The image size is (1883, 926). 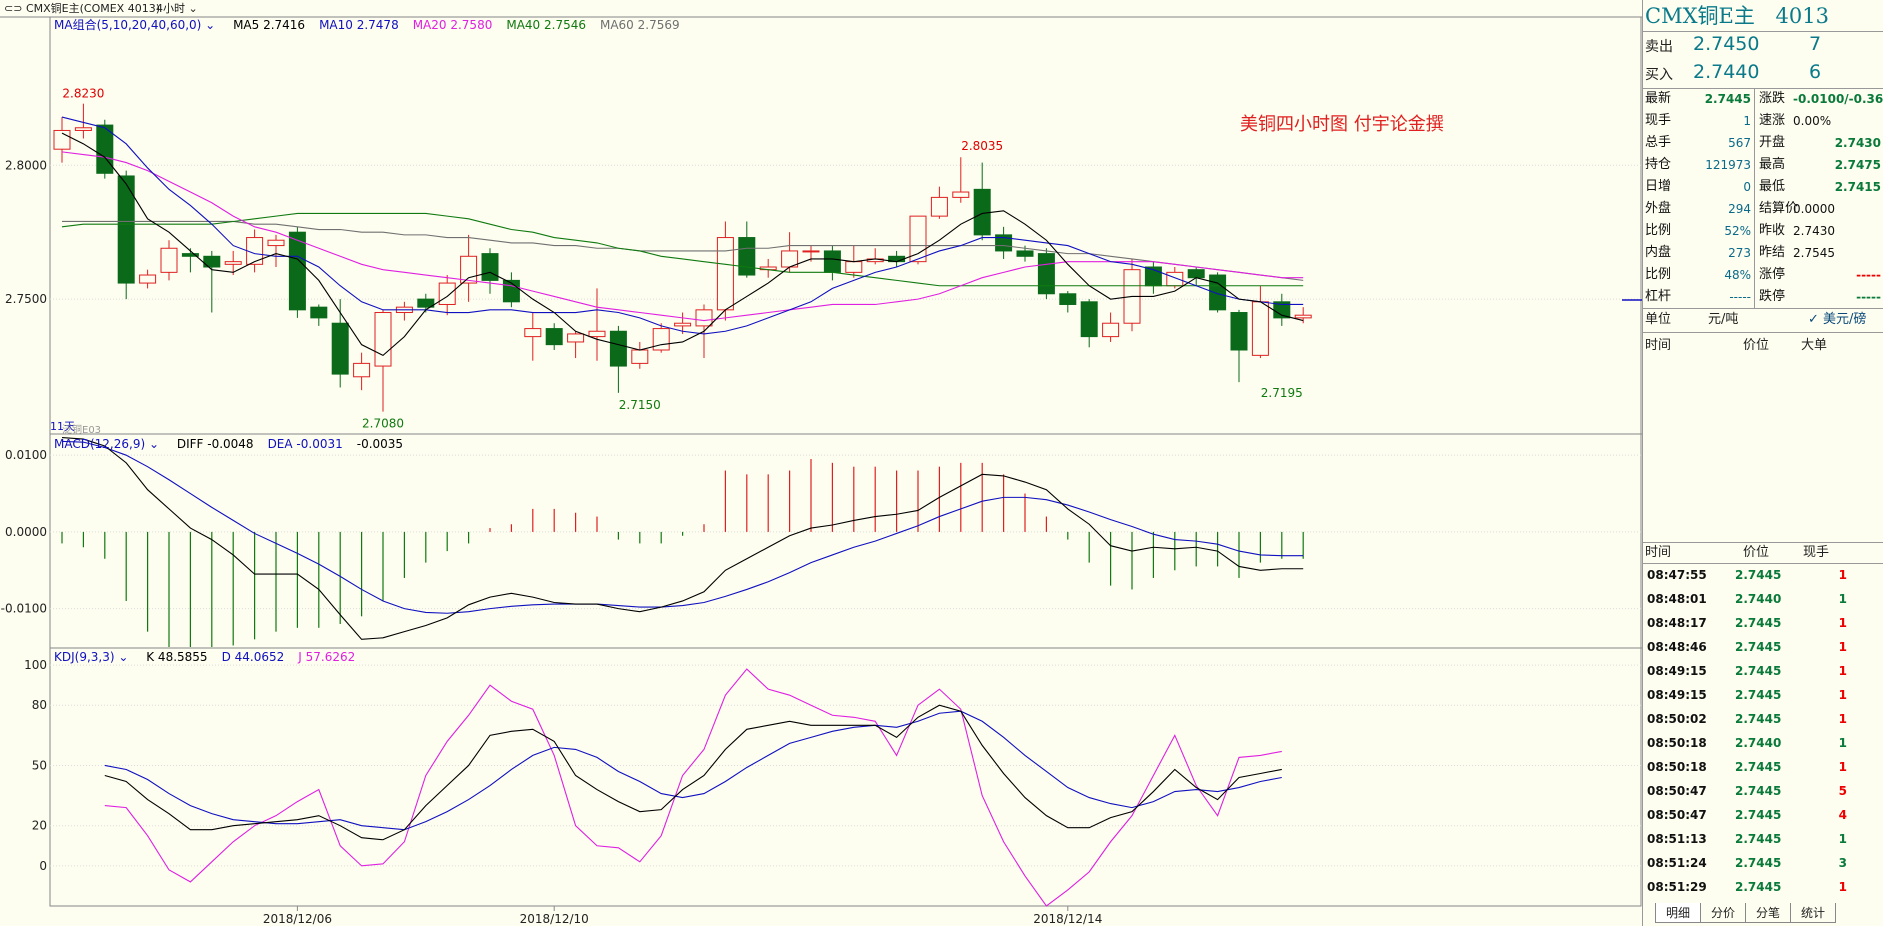 What do you see at coordinates (1763, 791) in the screenshot?
I see `tick-row: 08:50:47 2.7445 5` at bounding box center [1763, 791].